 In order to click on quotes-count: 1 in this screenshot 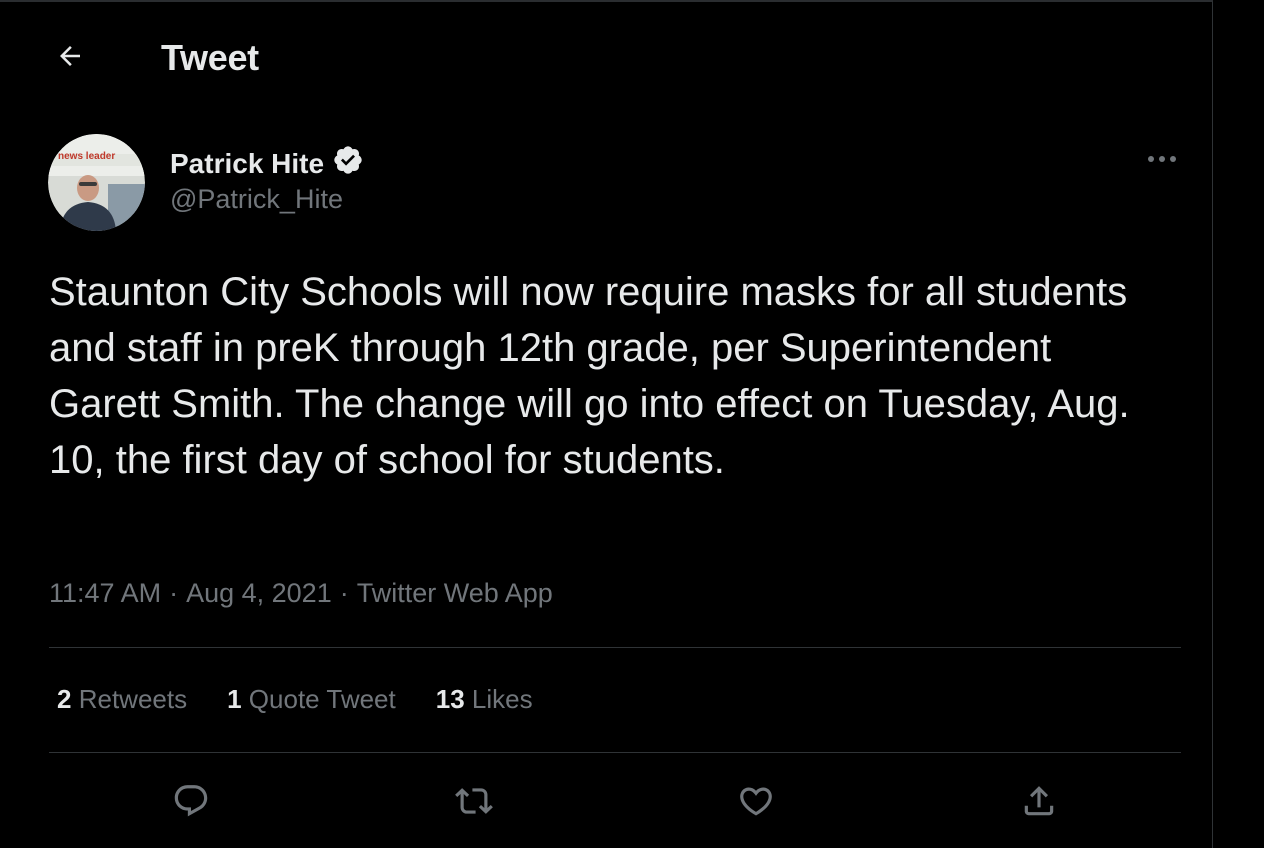, I will do `click(234, 699)`.